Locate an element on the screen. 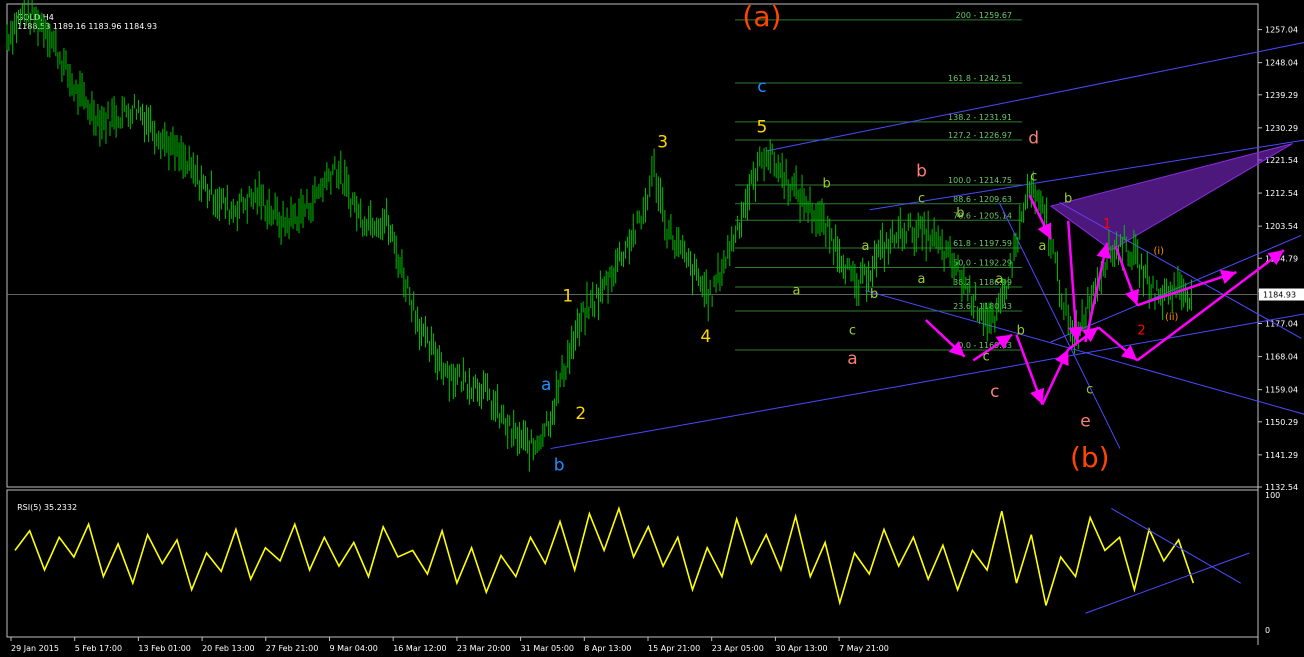 This screenshot has width=1304, height=657. wave-label: e is located at coordinates (1085, 422).